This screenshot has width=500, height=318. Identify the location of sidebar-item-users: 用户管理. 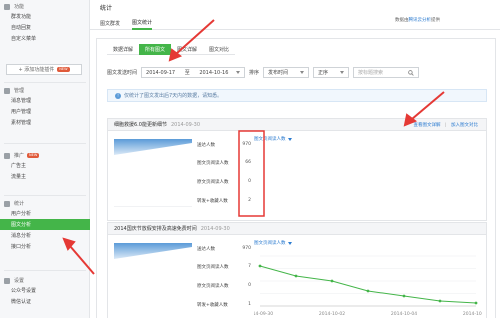
(45, 111).